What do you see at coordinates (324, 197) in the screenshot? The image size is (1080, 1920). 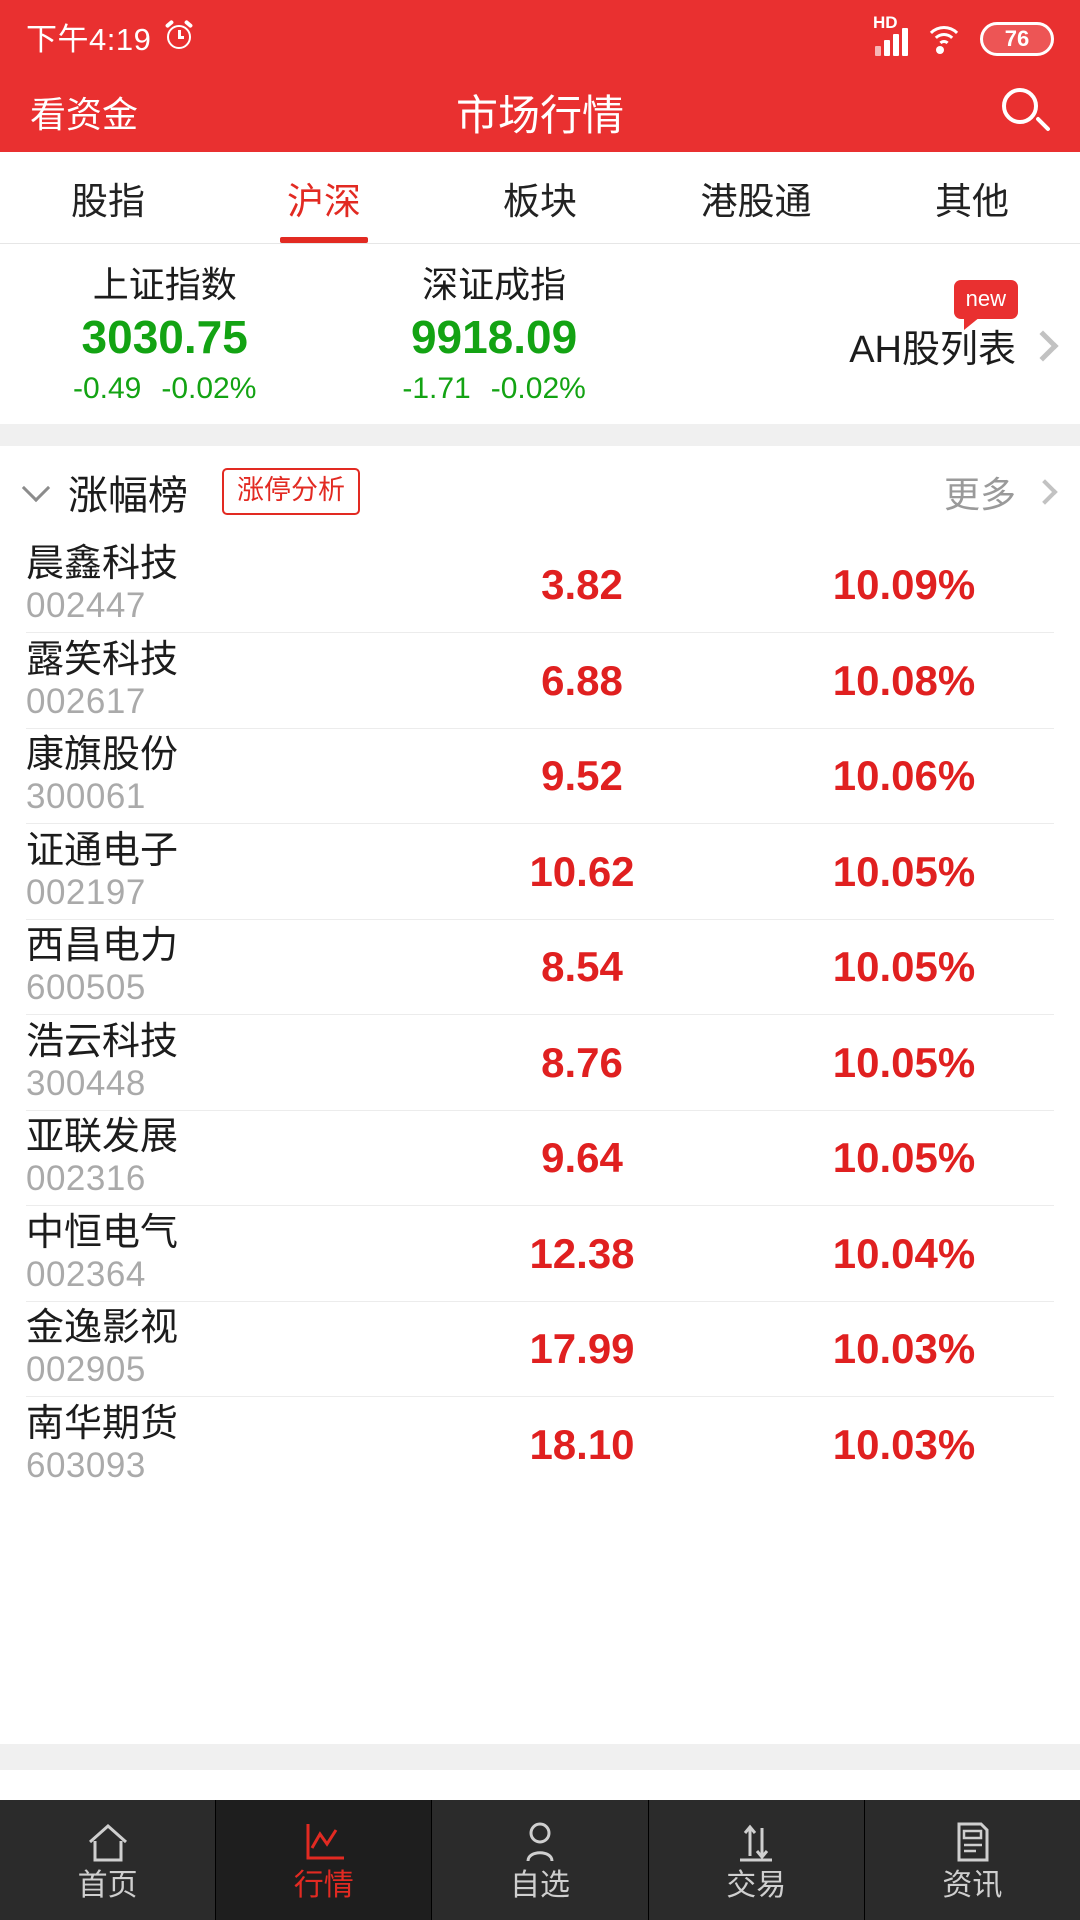 I see `tab-hushen: 沪深` at bounding box center [324, 197].